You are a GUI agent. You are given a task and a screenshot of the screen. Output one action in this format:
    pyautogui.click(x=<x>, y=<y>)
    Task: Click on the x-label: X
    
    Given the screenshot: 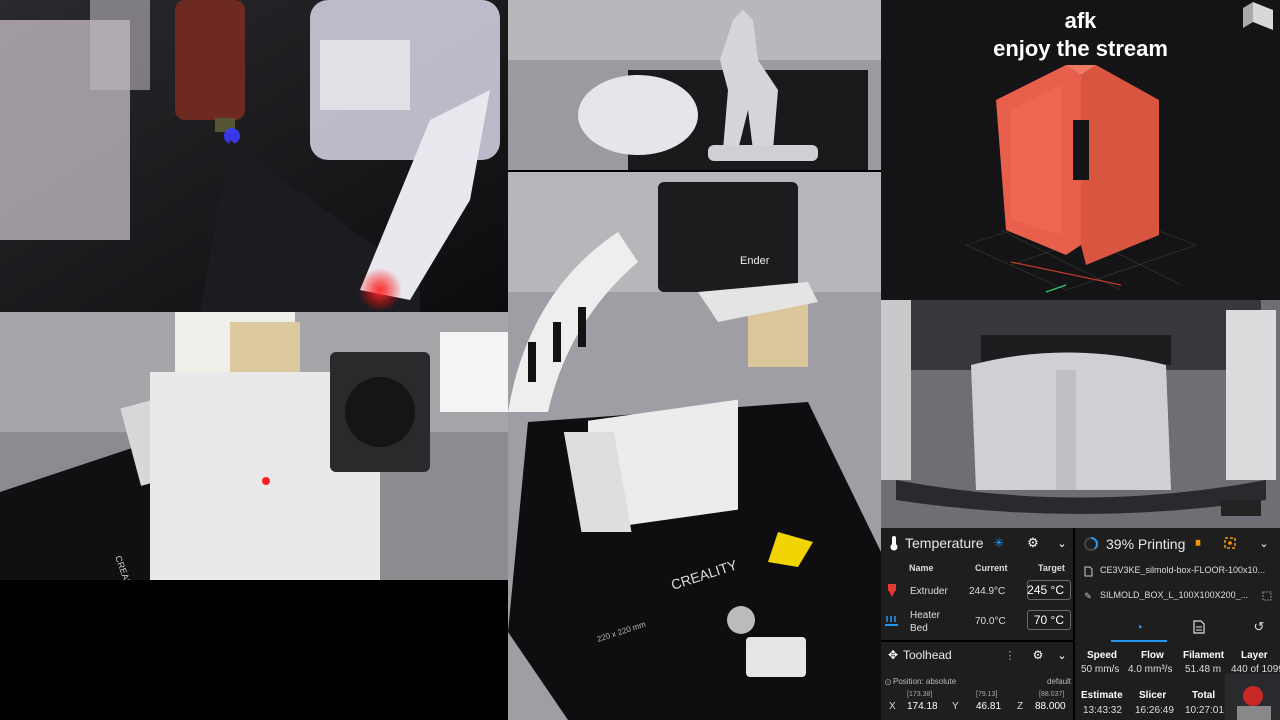 What is the action you would take?
    pyautogui.click(x=892, y=706)
    